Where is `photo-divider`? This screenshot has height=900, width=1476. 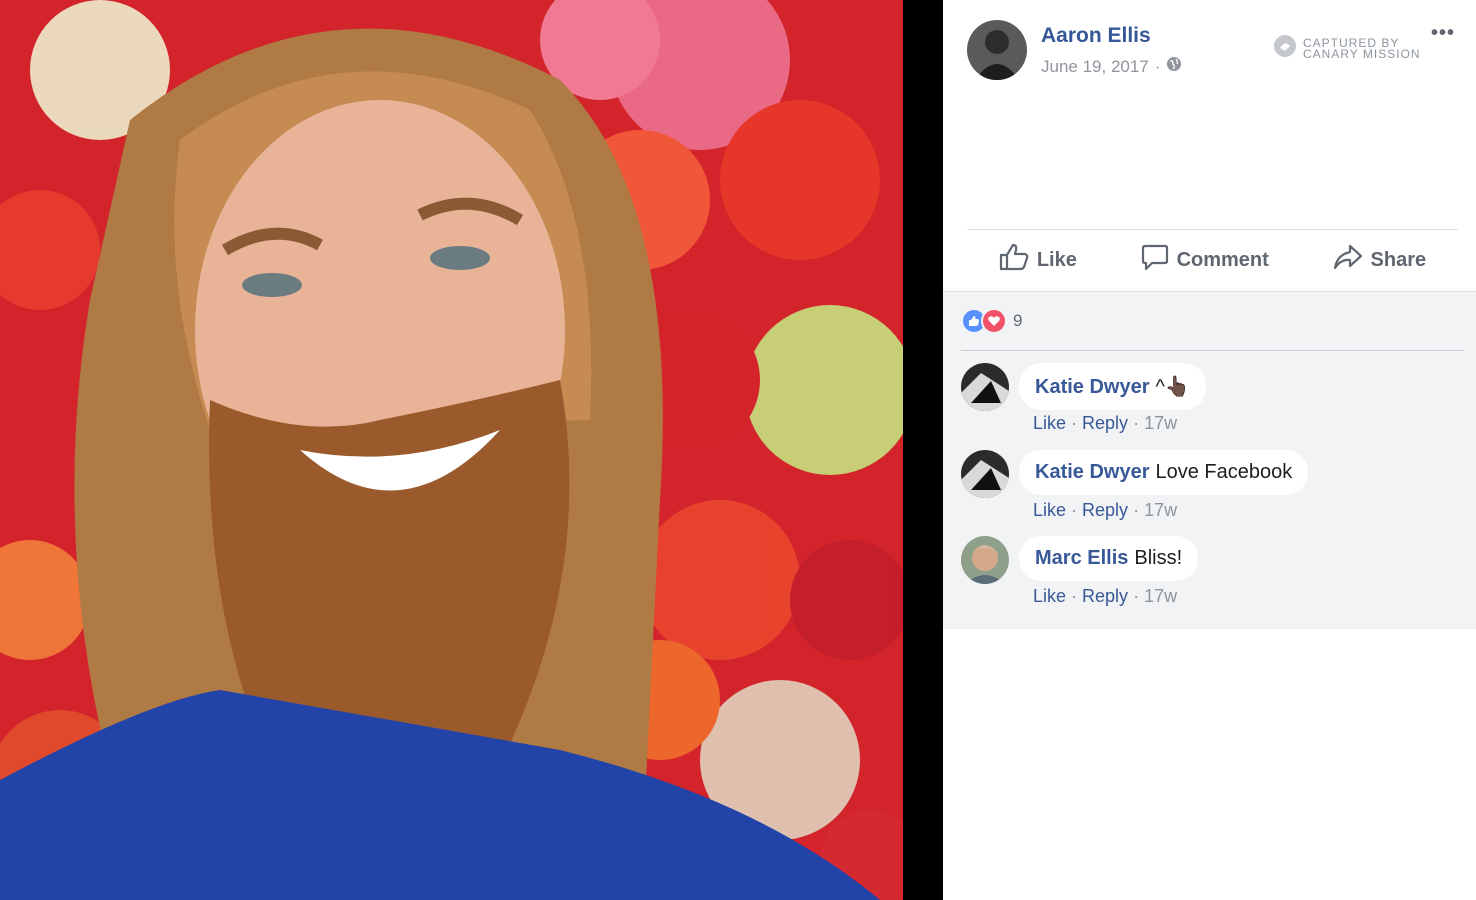 photo-divider is located at coordinates (923, 450).